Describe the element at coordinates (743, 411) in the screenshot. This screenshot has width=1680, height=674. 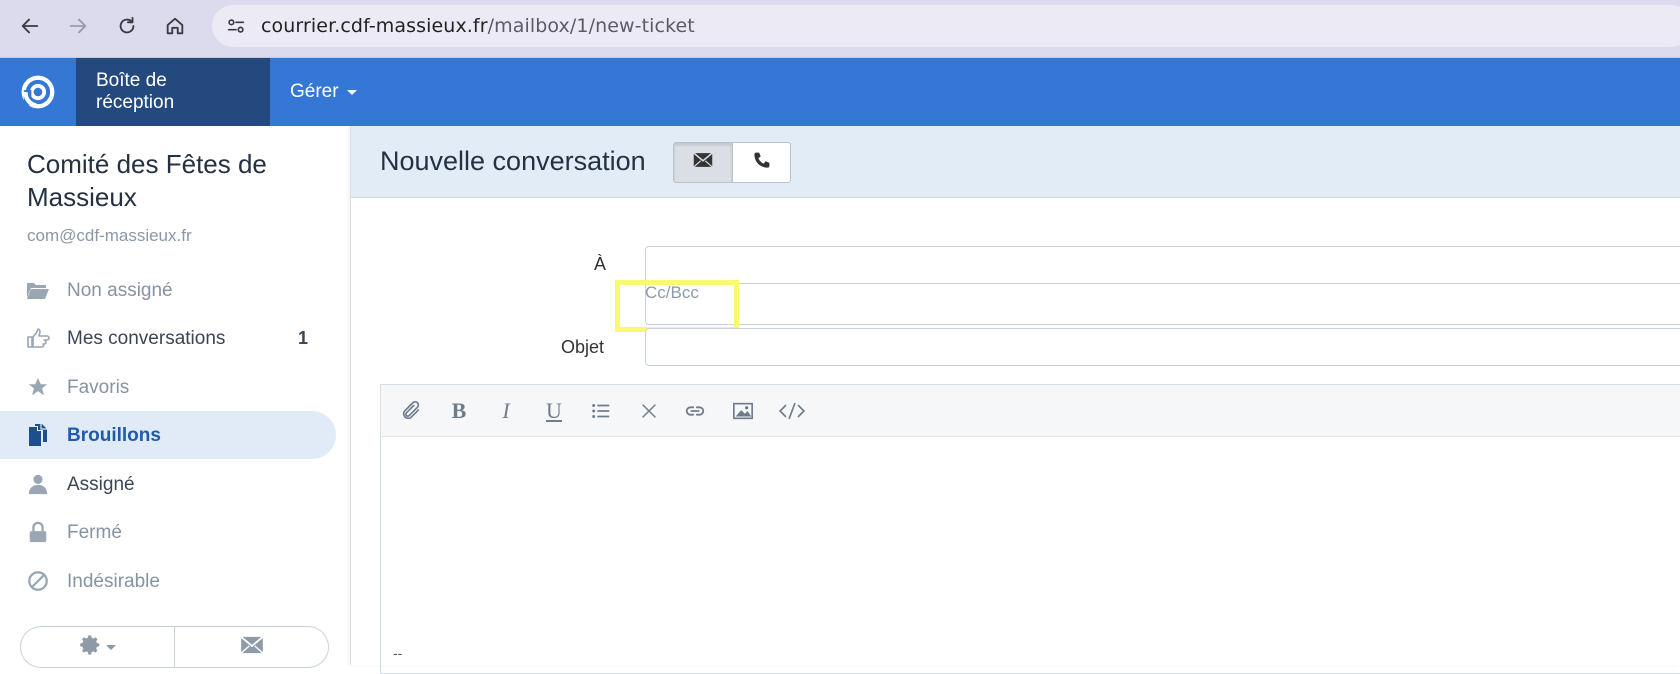
I see `image-icon` at that location.